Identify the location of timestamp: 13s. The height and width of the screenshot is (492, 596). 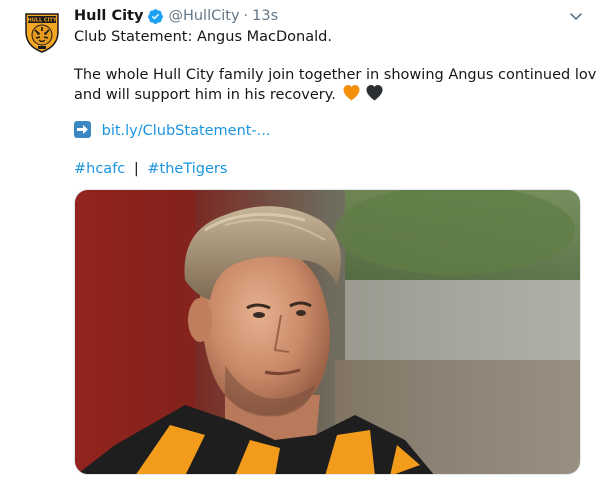
(265, 16).